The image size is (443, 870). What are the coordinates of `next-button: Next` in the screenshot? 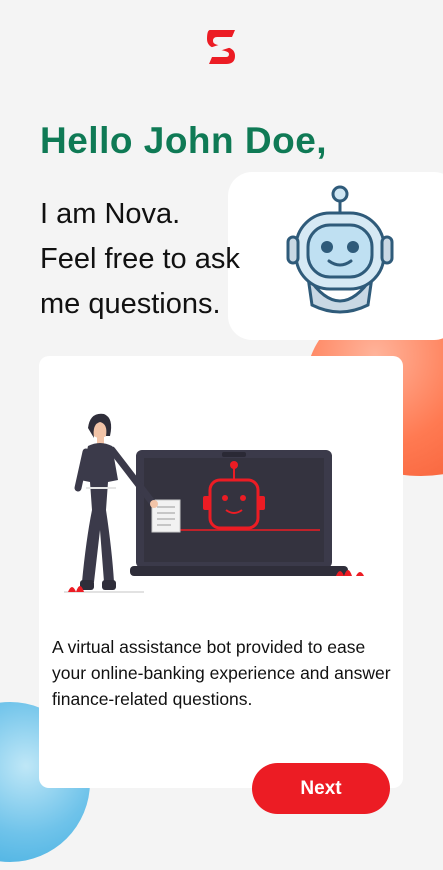 It's located at (321, 788).